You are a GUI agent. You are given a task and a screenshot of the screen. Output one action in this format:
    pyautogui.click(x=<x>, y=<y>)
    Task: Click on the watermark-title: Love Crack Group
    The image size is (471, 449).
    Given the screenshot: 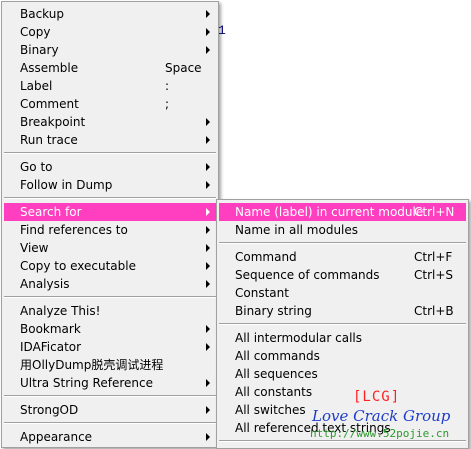 What is the action you would take?
    pyautogui.click(x=381, y=416)
    